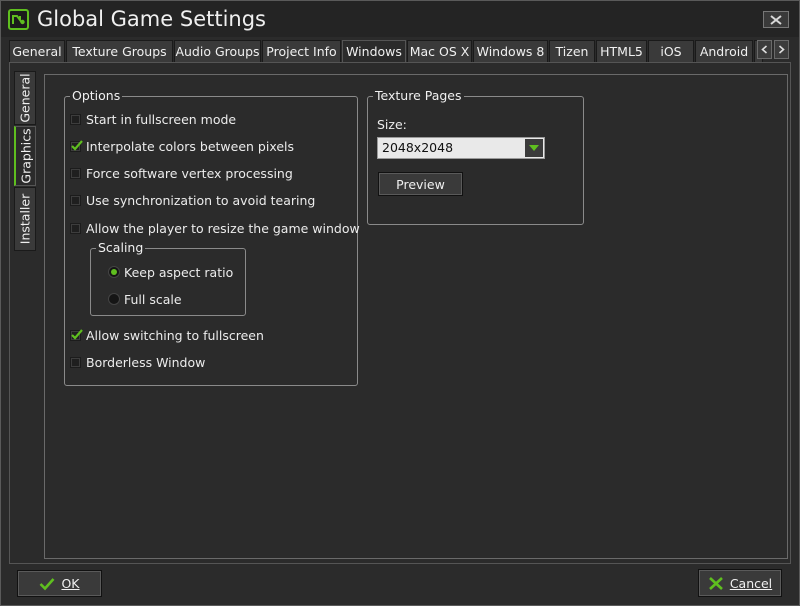 Image resolution: width=800 pixels, height=606 pixels. Describe the element at coordinates (119, 51) in the screenshot. I see `tab-texture-groups: Texture Groups` at that location.